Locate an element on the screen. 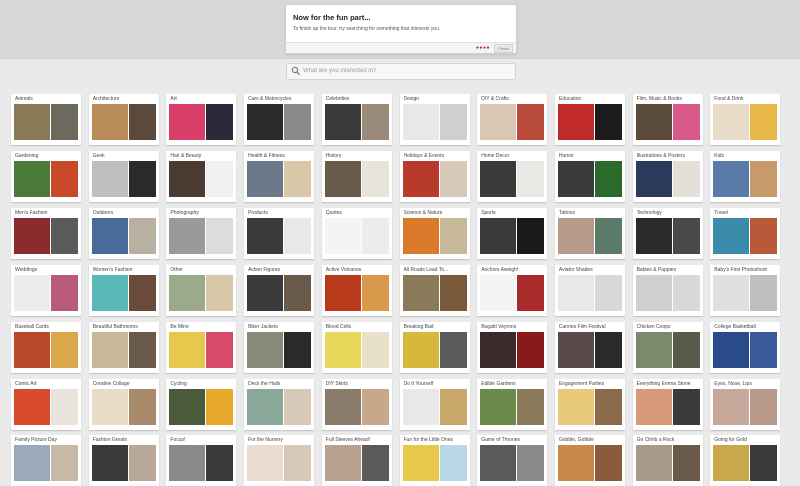 This screenshot has height=486, width=800. category-card: Outdoors is located at coordinates (123, 233).